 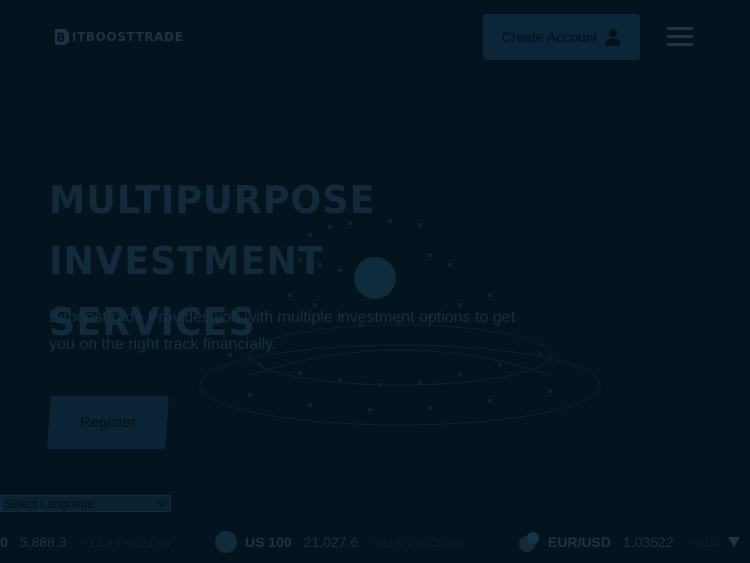 I want to click on ticker-item: EUR/USD 1.03522 +0.00, so click(x=629, y=542).